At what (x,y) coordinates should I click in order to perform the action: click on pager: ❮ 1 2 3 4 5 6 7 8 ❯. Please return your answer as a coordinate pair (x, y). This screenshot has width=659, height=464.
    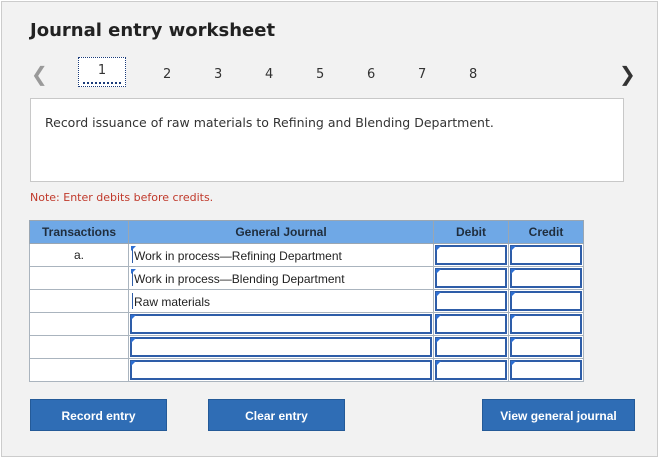
    Looking at the image, I should click on (329, 73).